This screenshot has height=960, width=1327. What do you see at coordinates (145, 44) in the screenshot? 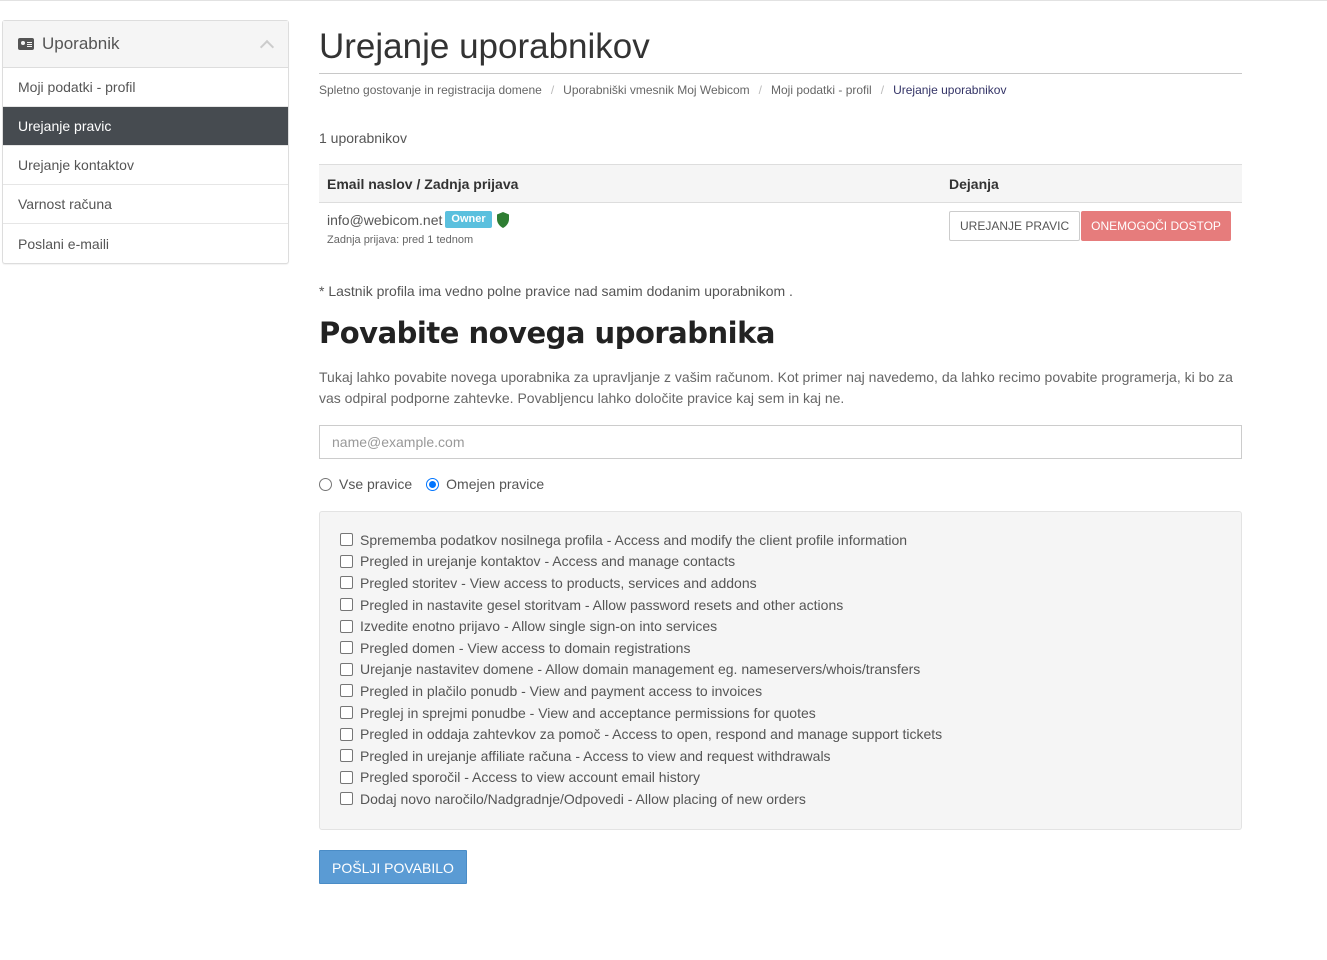
I see `sidebar-header: Uporabnik` at bounding box center [145, 44].